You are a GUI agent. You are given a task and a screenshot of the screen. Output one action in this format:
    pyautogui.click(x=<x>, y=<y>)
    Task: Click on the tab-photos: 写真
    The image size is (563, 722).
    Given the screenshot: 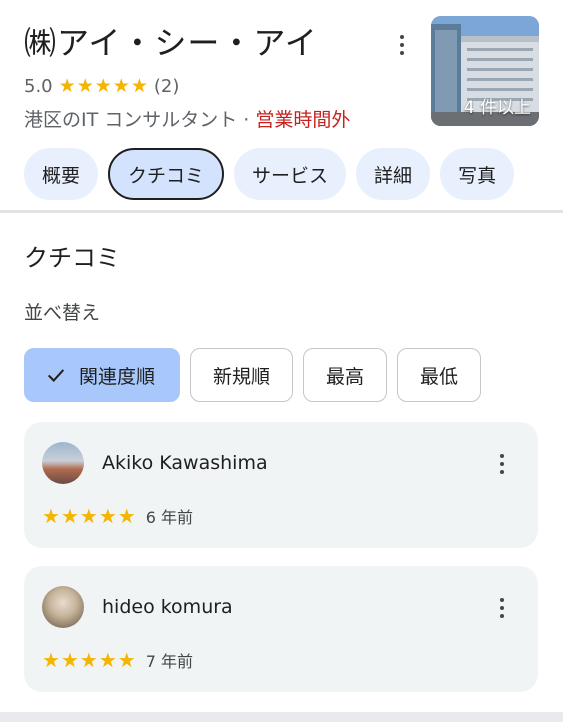 What is the action you would take?
    pyautogui.click(x=477, y=174)
    